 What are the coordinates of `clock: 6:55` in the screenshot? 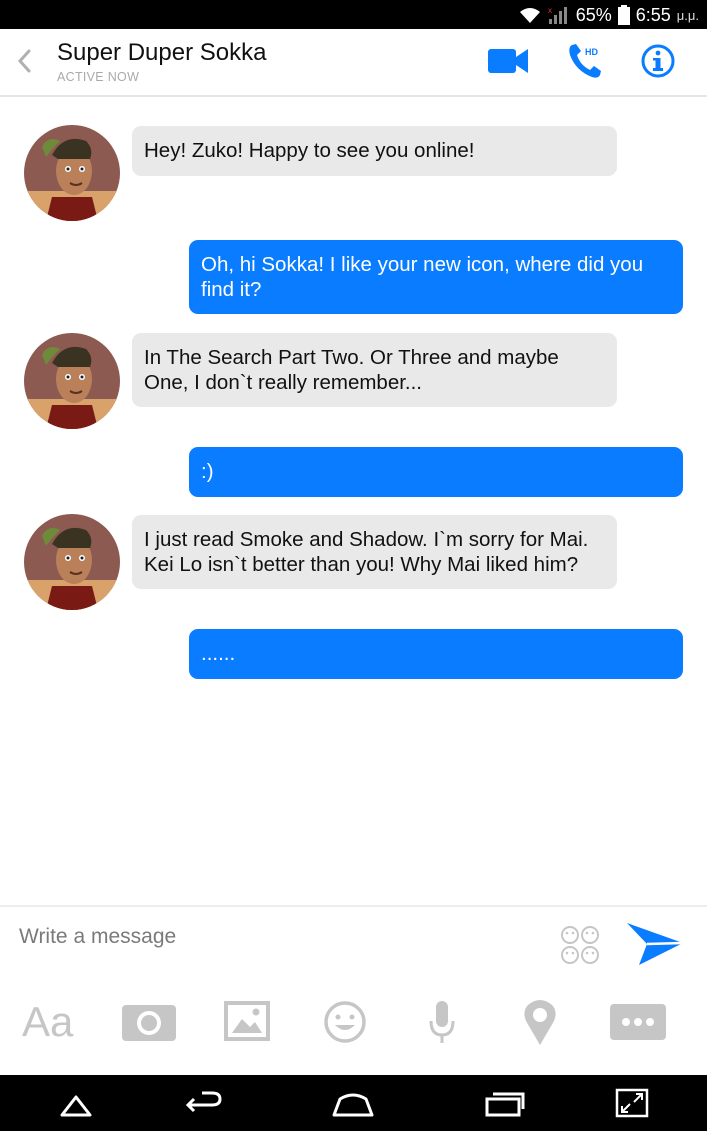 It's located at (653, 14).